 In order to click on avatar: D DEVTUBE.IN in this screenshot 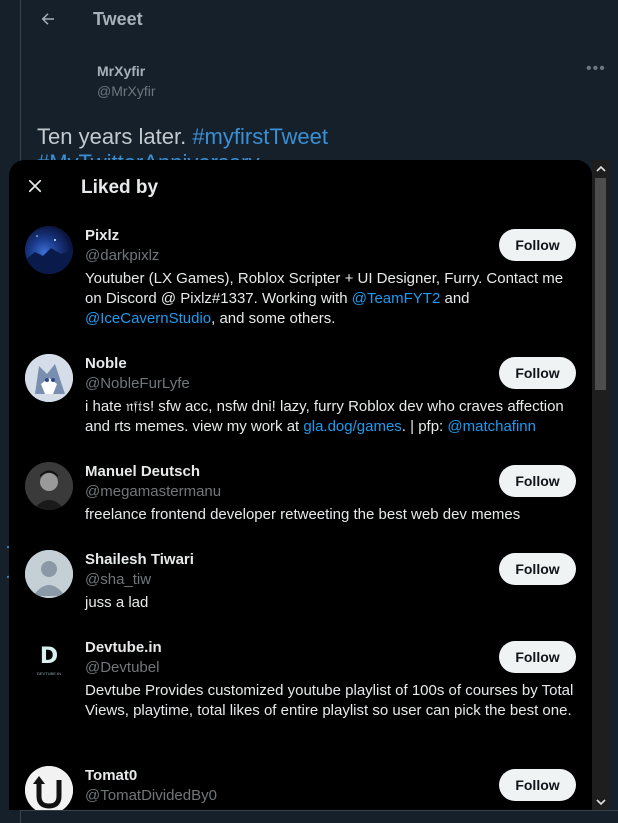, I will do `click(49, 662)`.